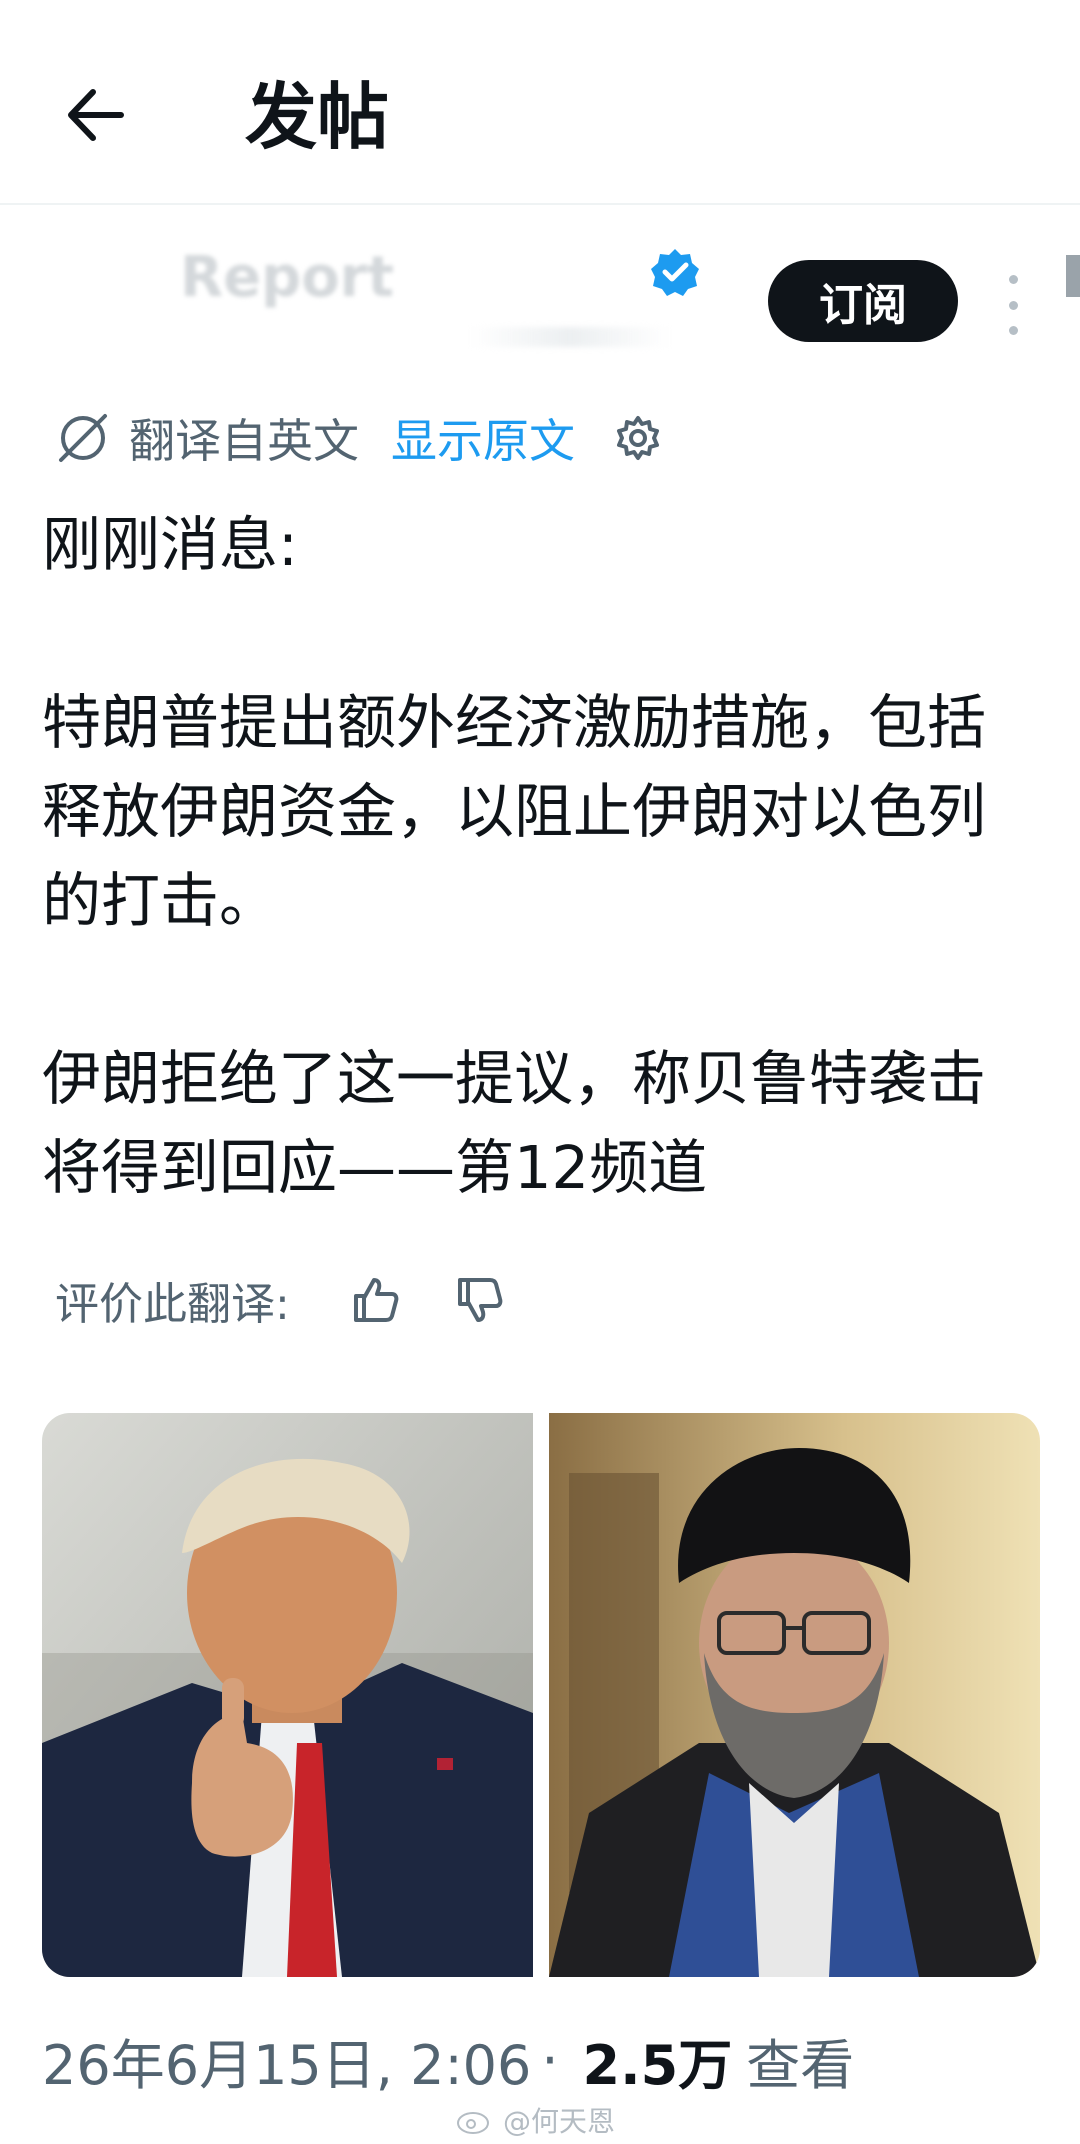  Describe the element at coordinates (317, 117) in the screenshot. I see `page-title: 发帖` at that location.